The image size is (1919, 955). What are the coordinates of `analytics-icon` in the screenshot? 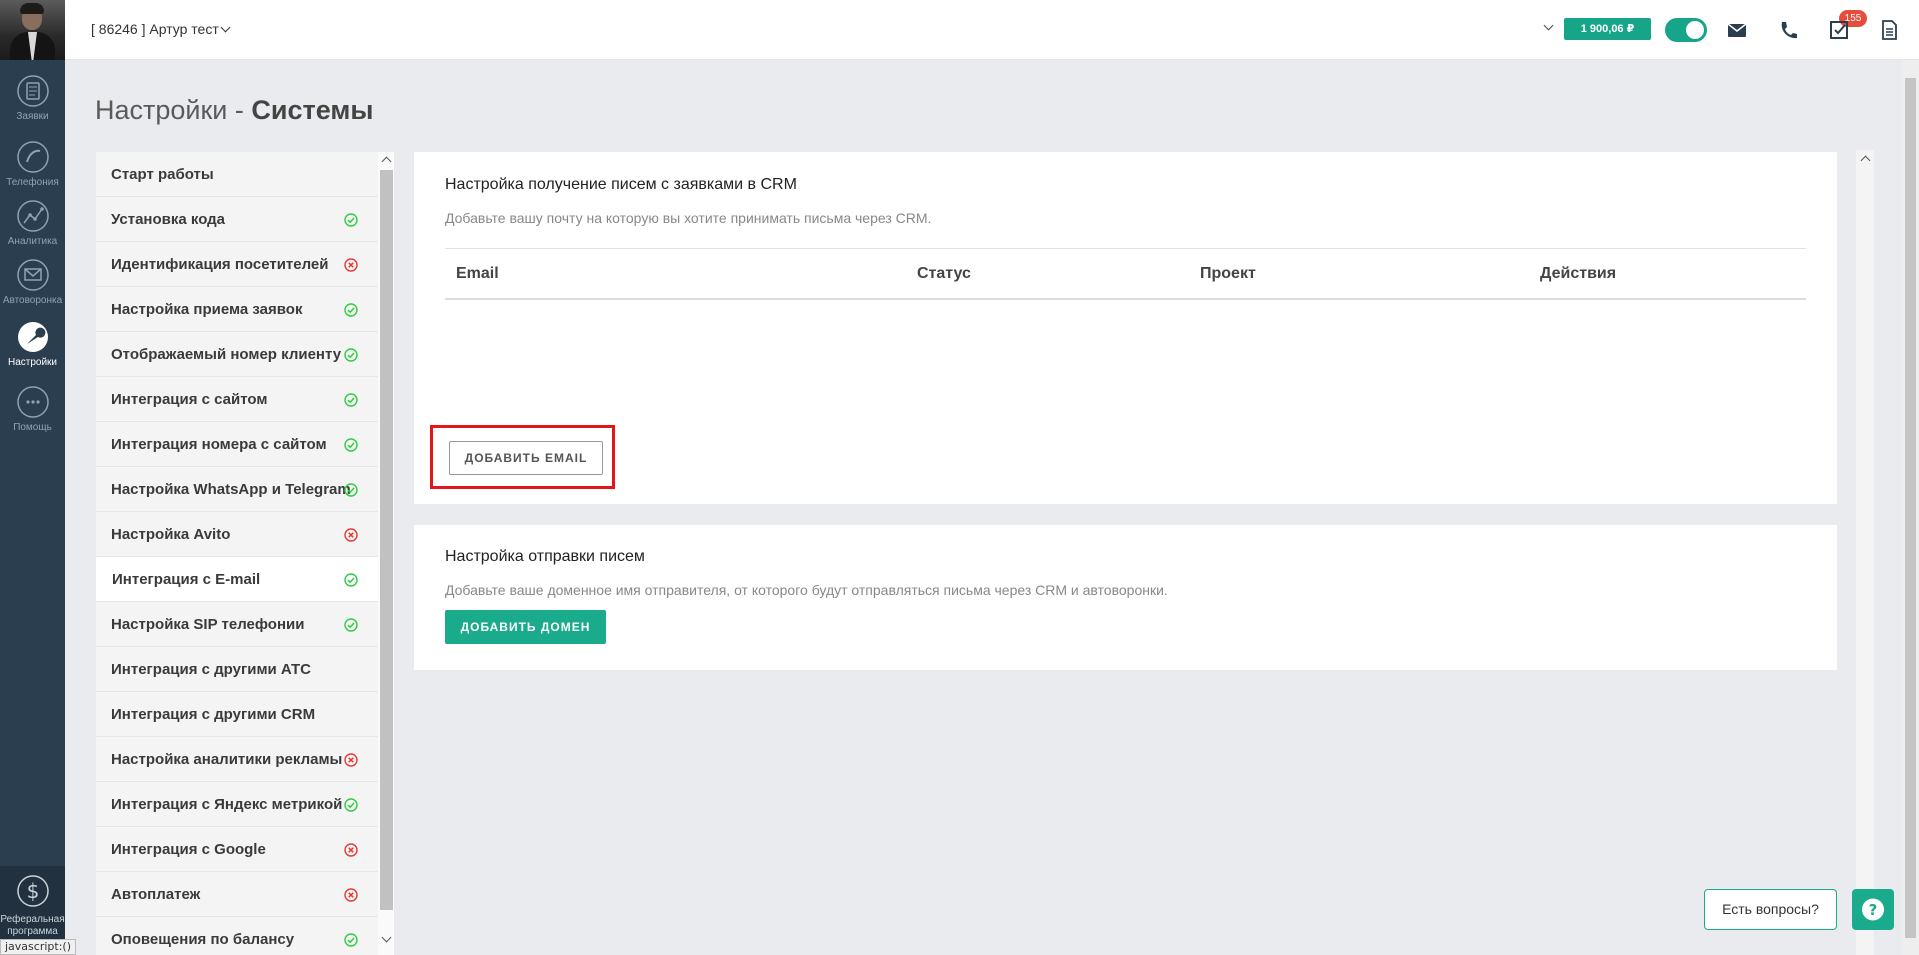 It's located at (32, 216).